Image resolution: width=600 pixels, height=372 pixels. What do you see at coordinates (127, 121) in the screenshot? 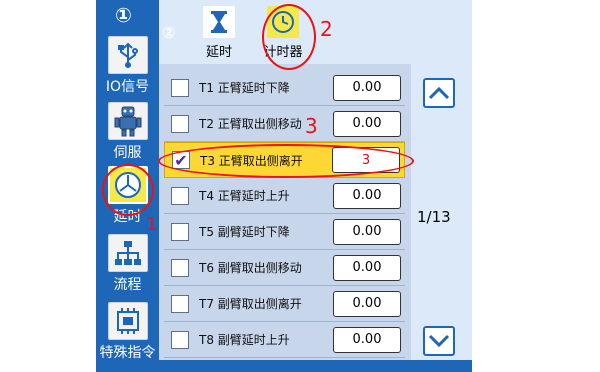
I see `robot-icon` at bounding box center [127, 121].